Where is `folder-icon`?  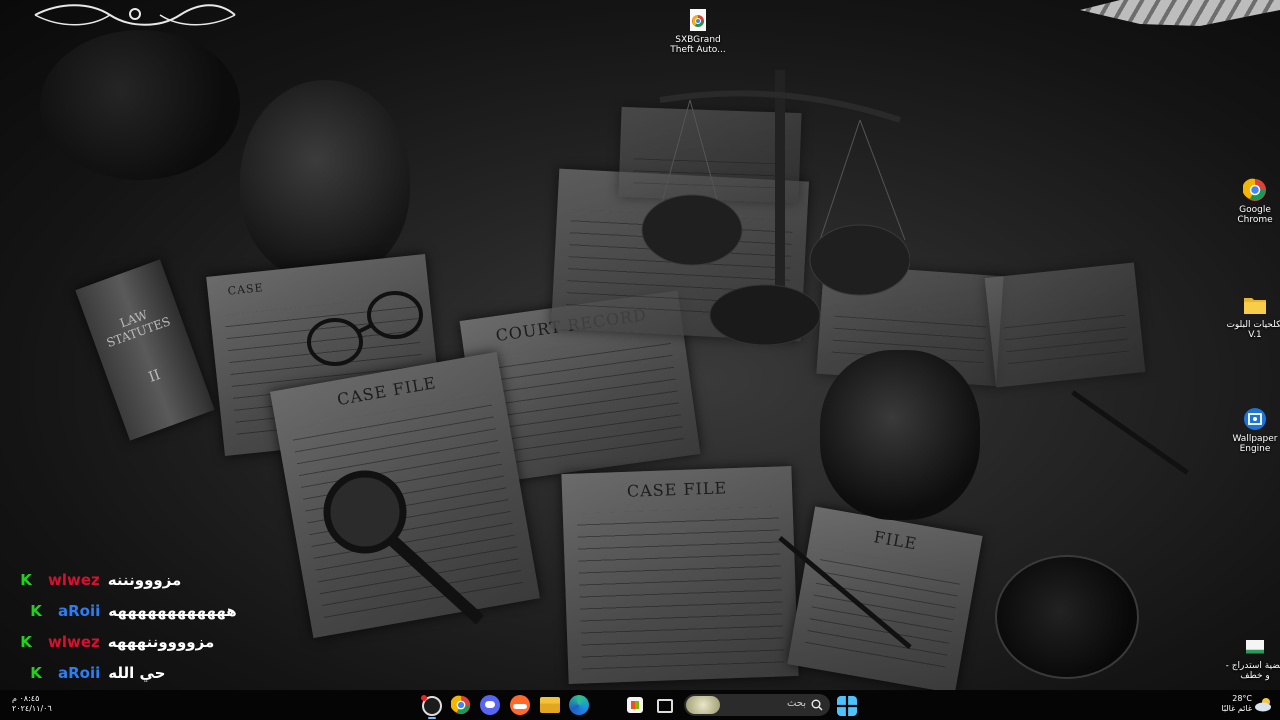 folder-icon is located at coordinates (1255, 306).